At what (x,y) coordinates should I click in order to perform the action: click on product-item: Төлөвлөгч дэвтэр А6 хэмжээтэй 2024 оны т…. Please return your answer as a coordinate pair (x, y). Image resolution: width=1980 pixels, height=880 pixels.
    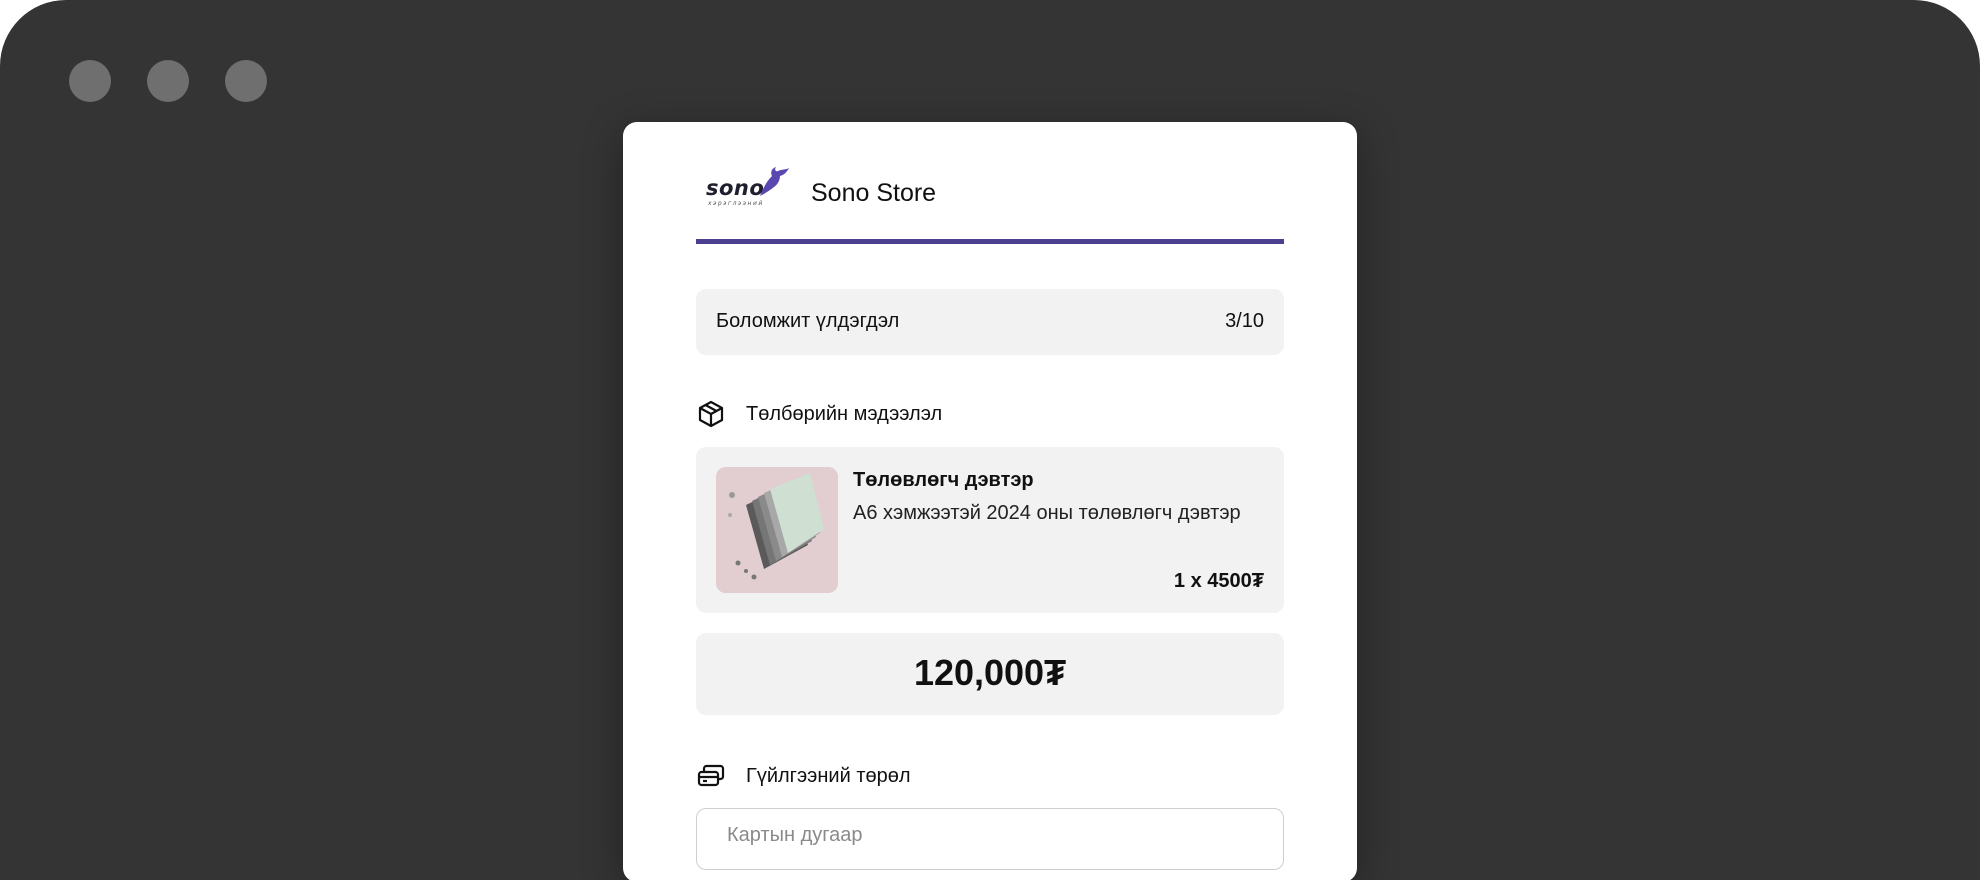
    Looking at the image, I should click on (990, 530).